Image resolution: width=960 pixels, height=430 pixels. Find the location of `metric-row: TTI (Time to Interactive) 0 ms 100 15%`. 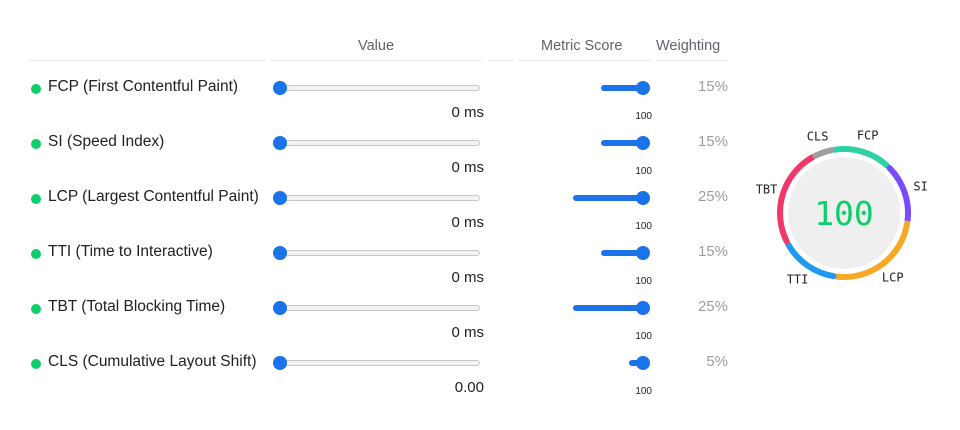

metric-row: TTI (Time to Interactive) 0 ms 100 15% is located at coordinates (370, 264).